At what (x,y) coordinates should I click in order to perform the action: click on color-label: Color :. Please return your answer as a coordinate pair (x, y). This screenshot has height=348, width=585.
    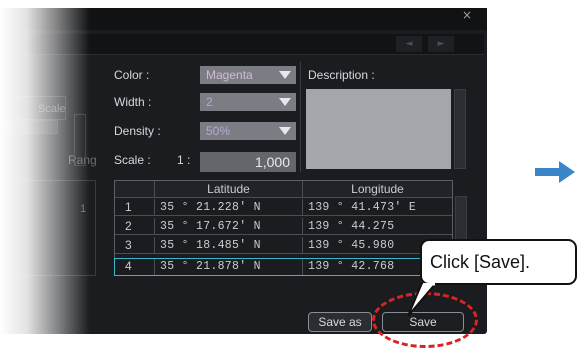
    Looking at the image, I should click on (132, 75).